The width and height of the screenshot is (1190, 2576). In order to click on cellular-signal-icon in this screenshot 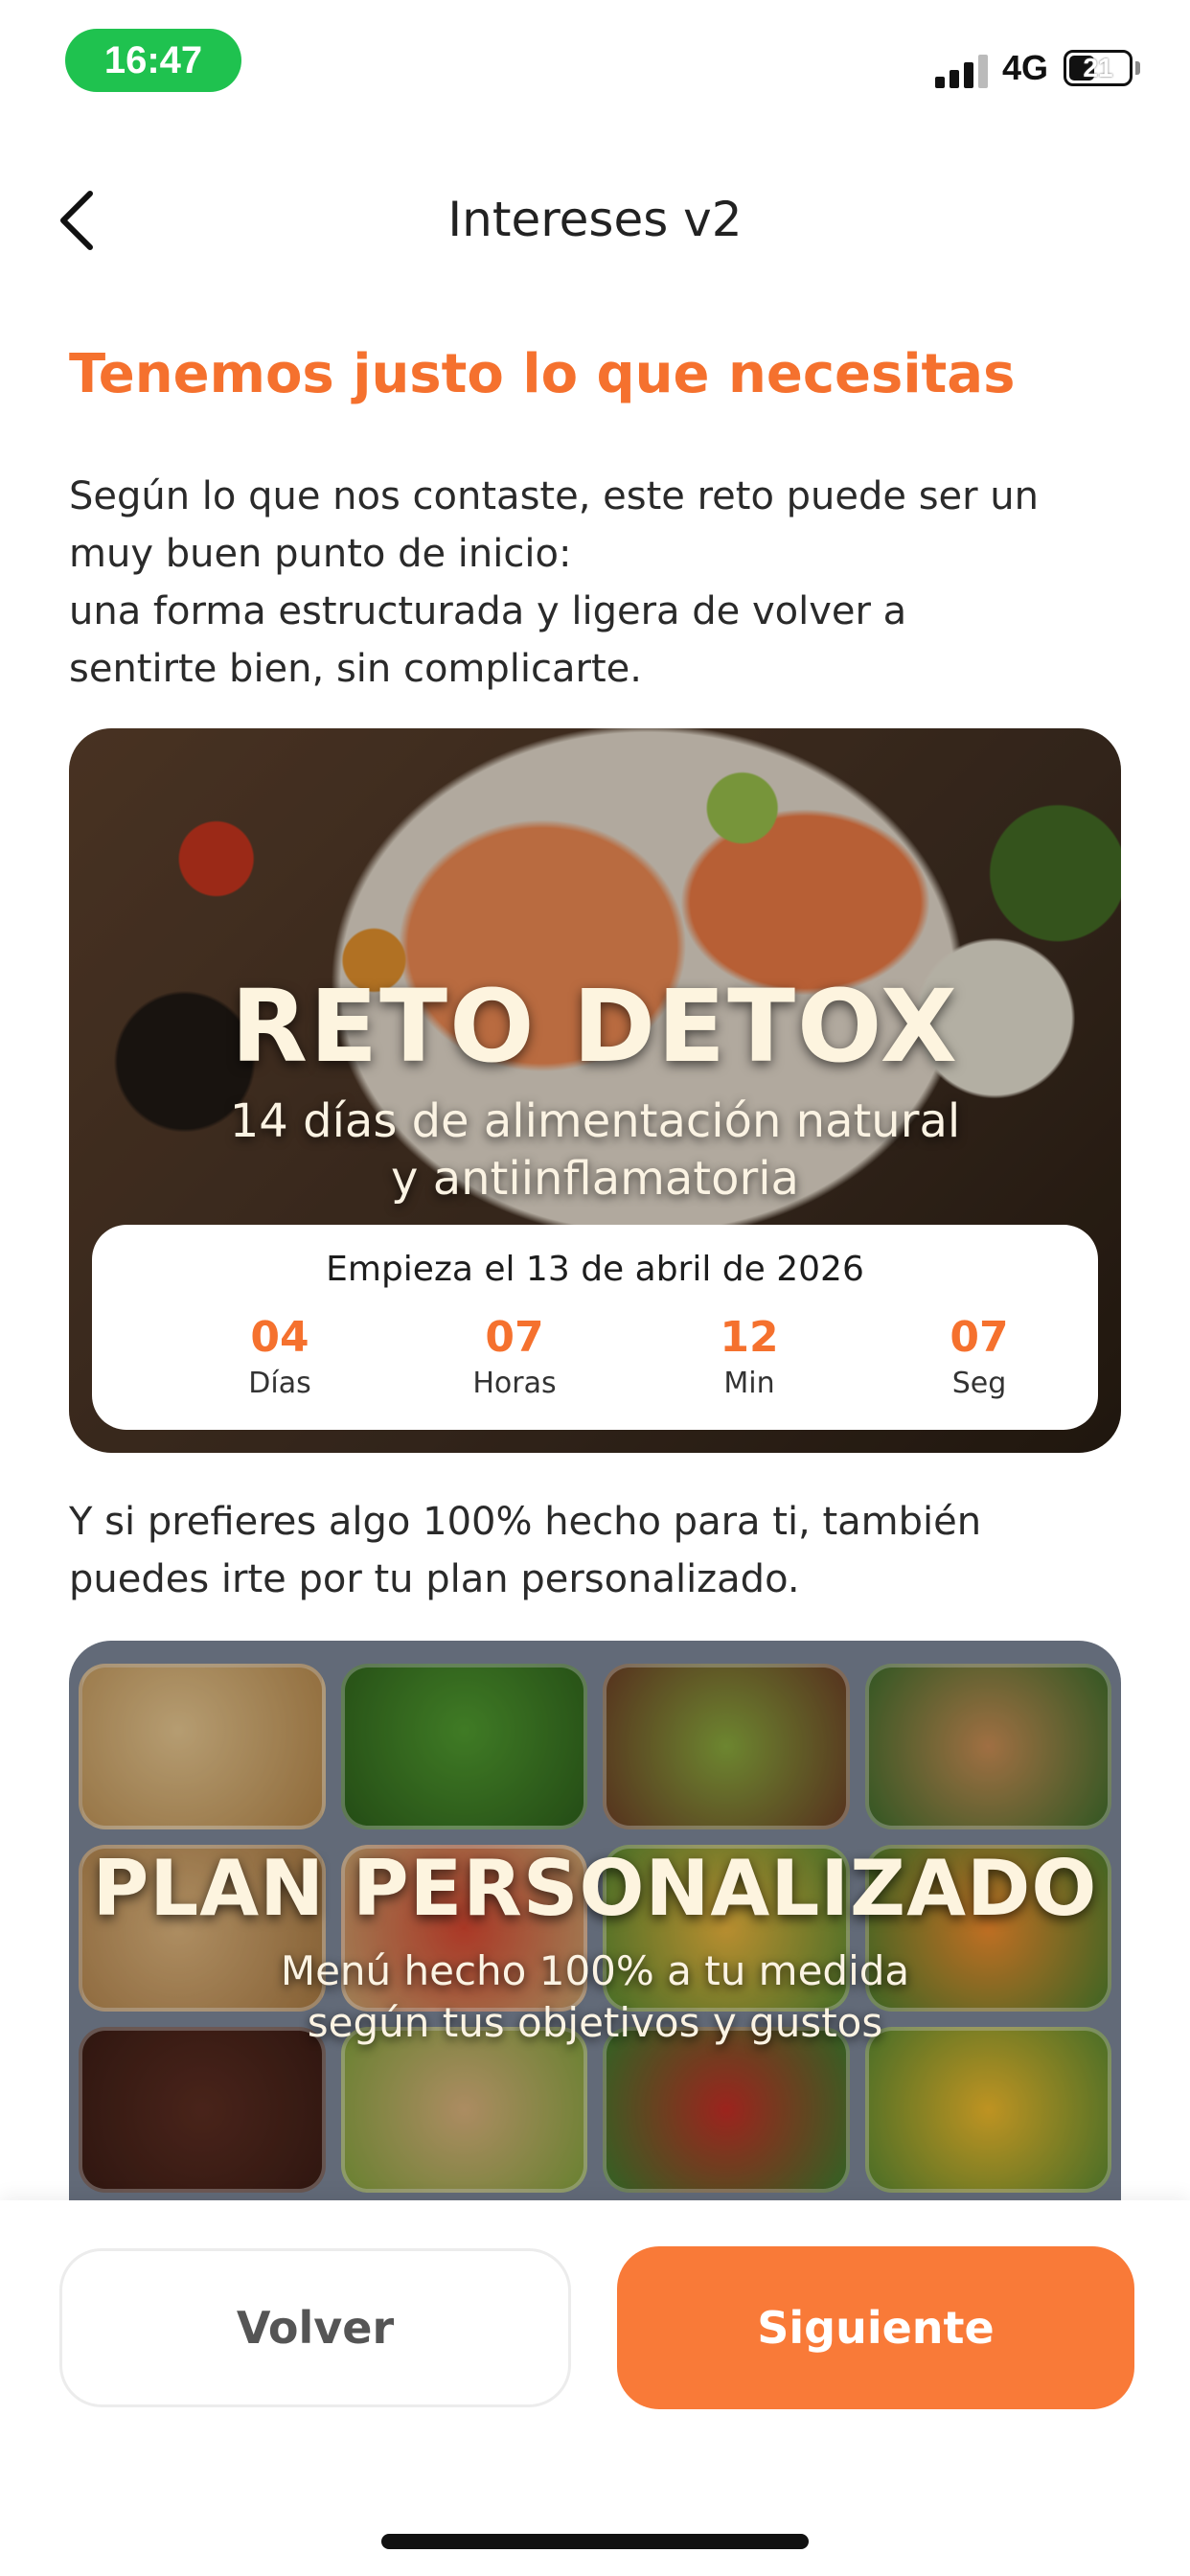, I will do `click(963, 71)`.